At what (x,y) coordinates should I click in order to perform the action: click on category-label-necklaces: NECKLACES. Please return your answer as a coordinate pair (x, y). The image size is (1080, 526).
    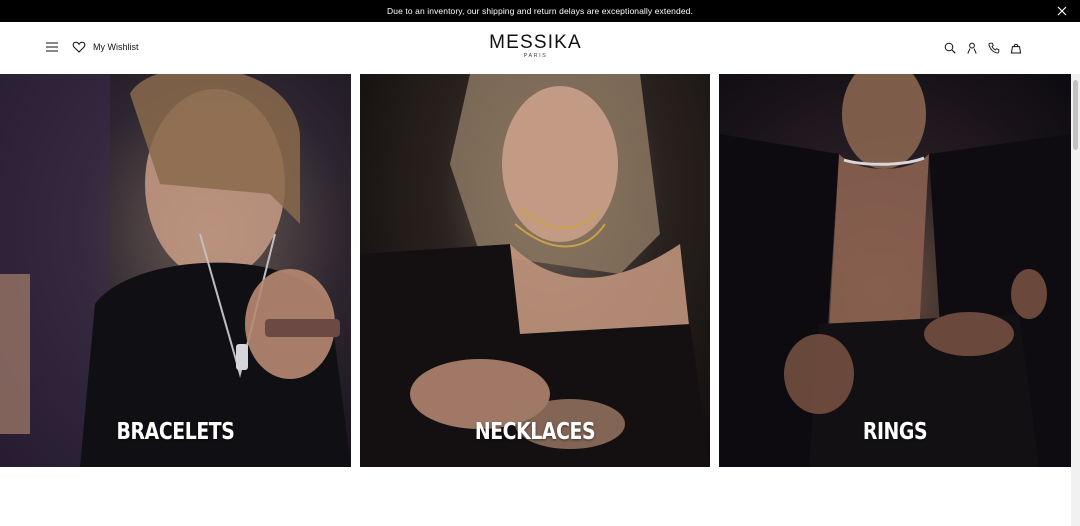
    Looking at the image, I should click on (535, 432).